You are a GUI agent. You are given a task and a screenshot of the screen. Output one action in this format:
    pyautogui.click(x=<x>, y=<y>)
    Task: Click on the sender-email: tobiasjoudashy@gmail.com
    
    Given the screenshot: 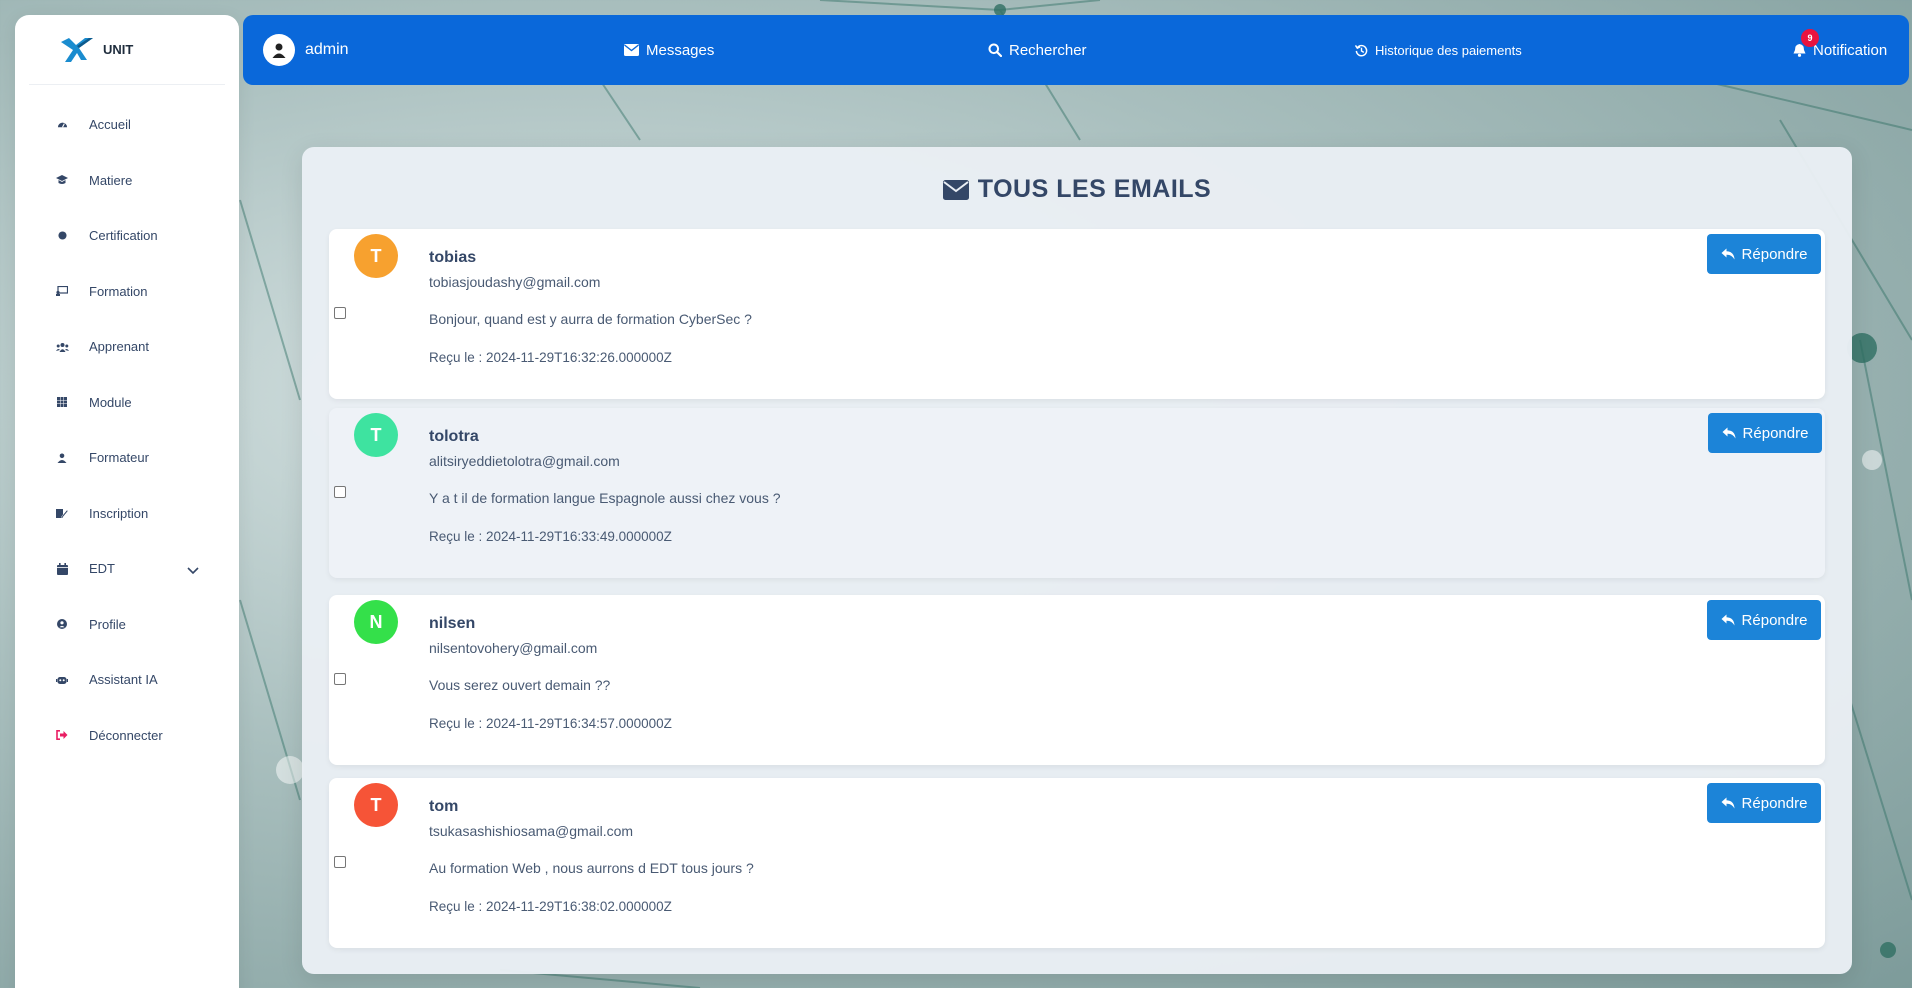 What is the action you would take?
    pyautogui.click(x=515, y=282)
    